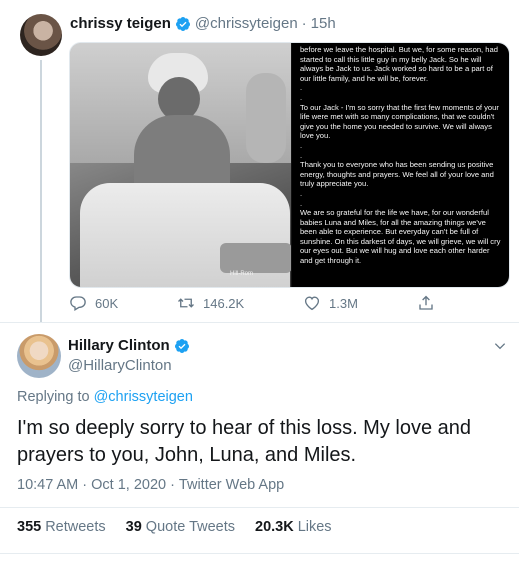 Image resolution: width=519 pixels, height=563 pixels. I want to click on quote-tweets-label: Quote Tweets, so click(190, 527).